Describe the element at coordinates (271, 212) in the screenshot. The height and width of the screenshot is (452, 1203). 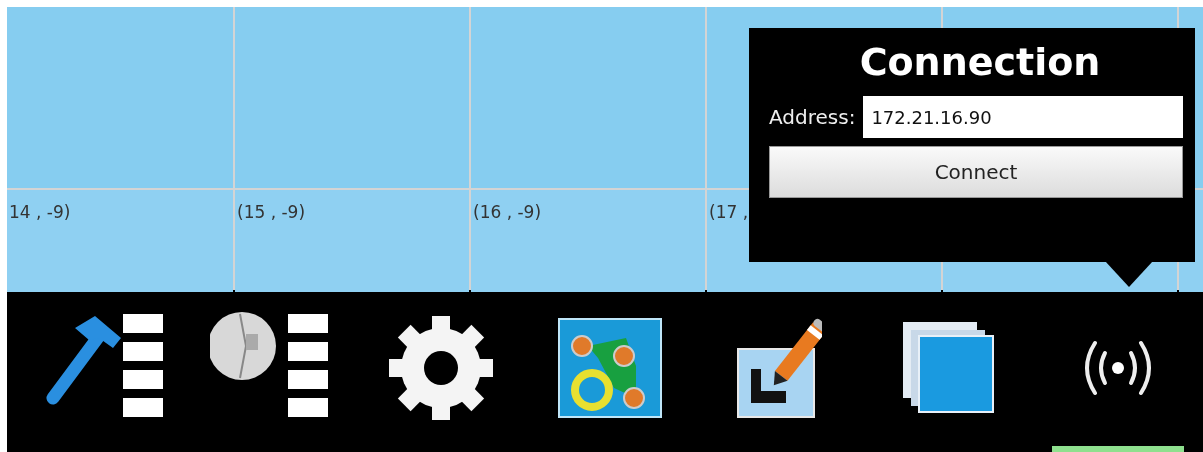
I see `grid-coordinate-label: (15 , -9)` at that location.